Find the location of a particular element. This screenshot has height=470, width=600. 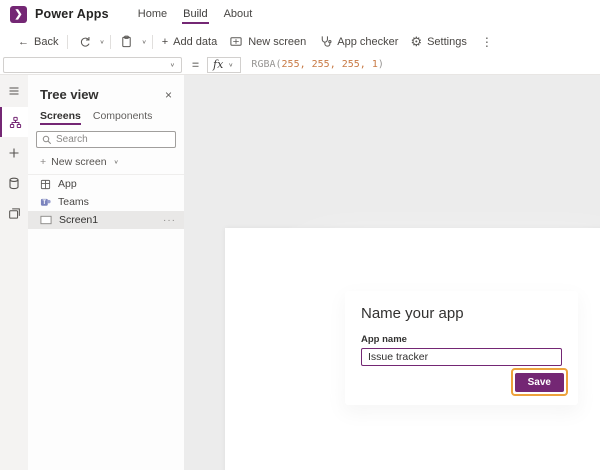

save-button: Save is located at coordinates (539, 382).